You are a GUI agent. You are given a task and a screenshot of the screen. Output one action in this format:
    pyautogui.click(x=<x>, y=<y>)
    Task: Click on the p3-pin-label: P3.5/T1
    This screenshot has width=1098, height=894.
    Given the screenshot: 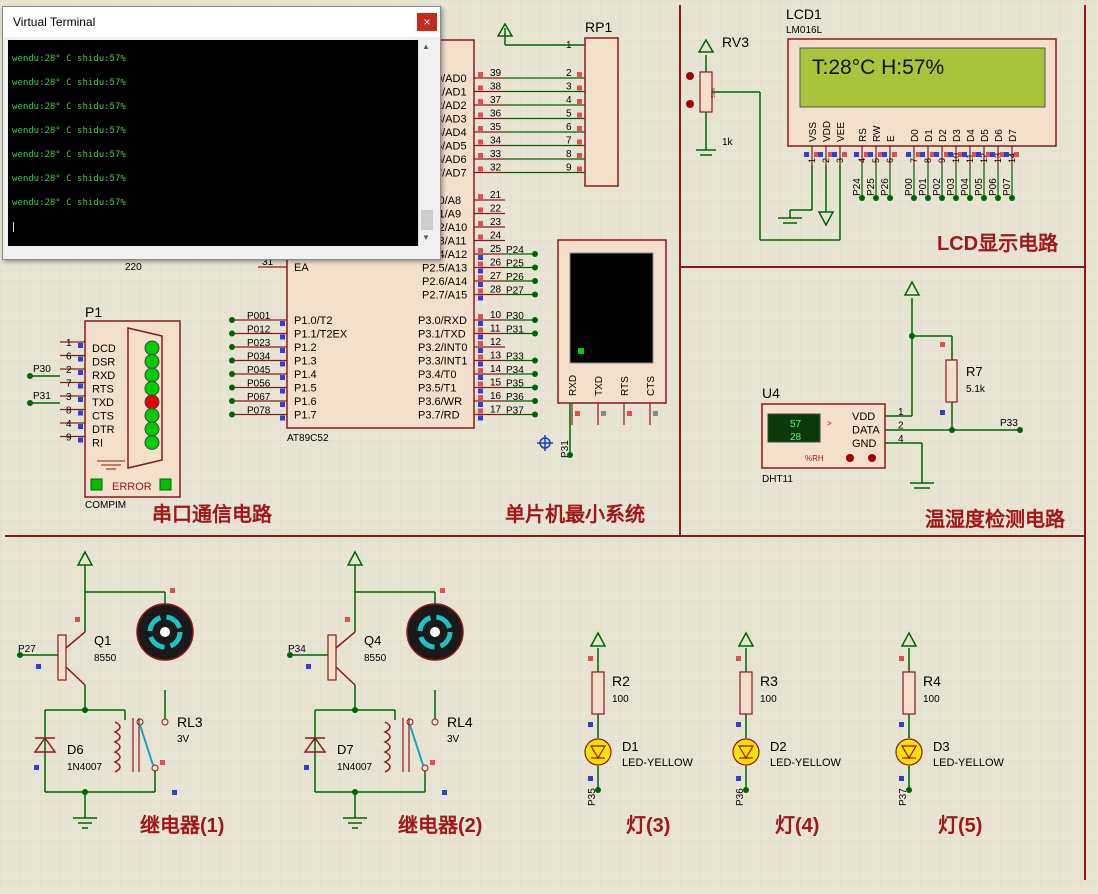 What is the action you would take?
    pyautogui.click(x=437, y=389)
    